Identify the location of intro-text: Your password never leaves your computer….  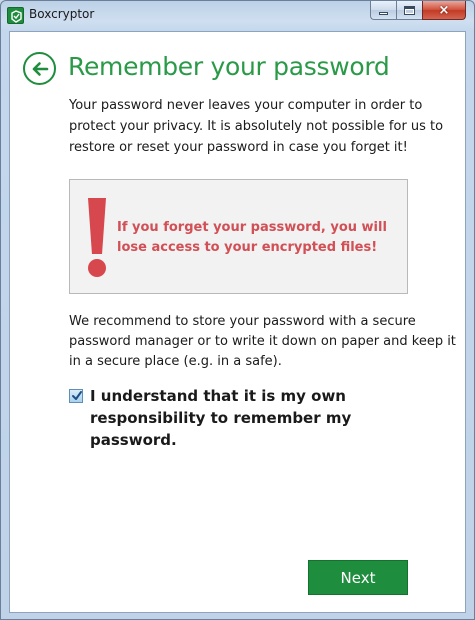
(256, 126).